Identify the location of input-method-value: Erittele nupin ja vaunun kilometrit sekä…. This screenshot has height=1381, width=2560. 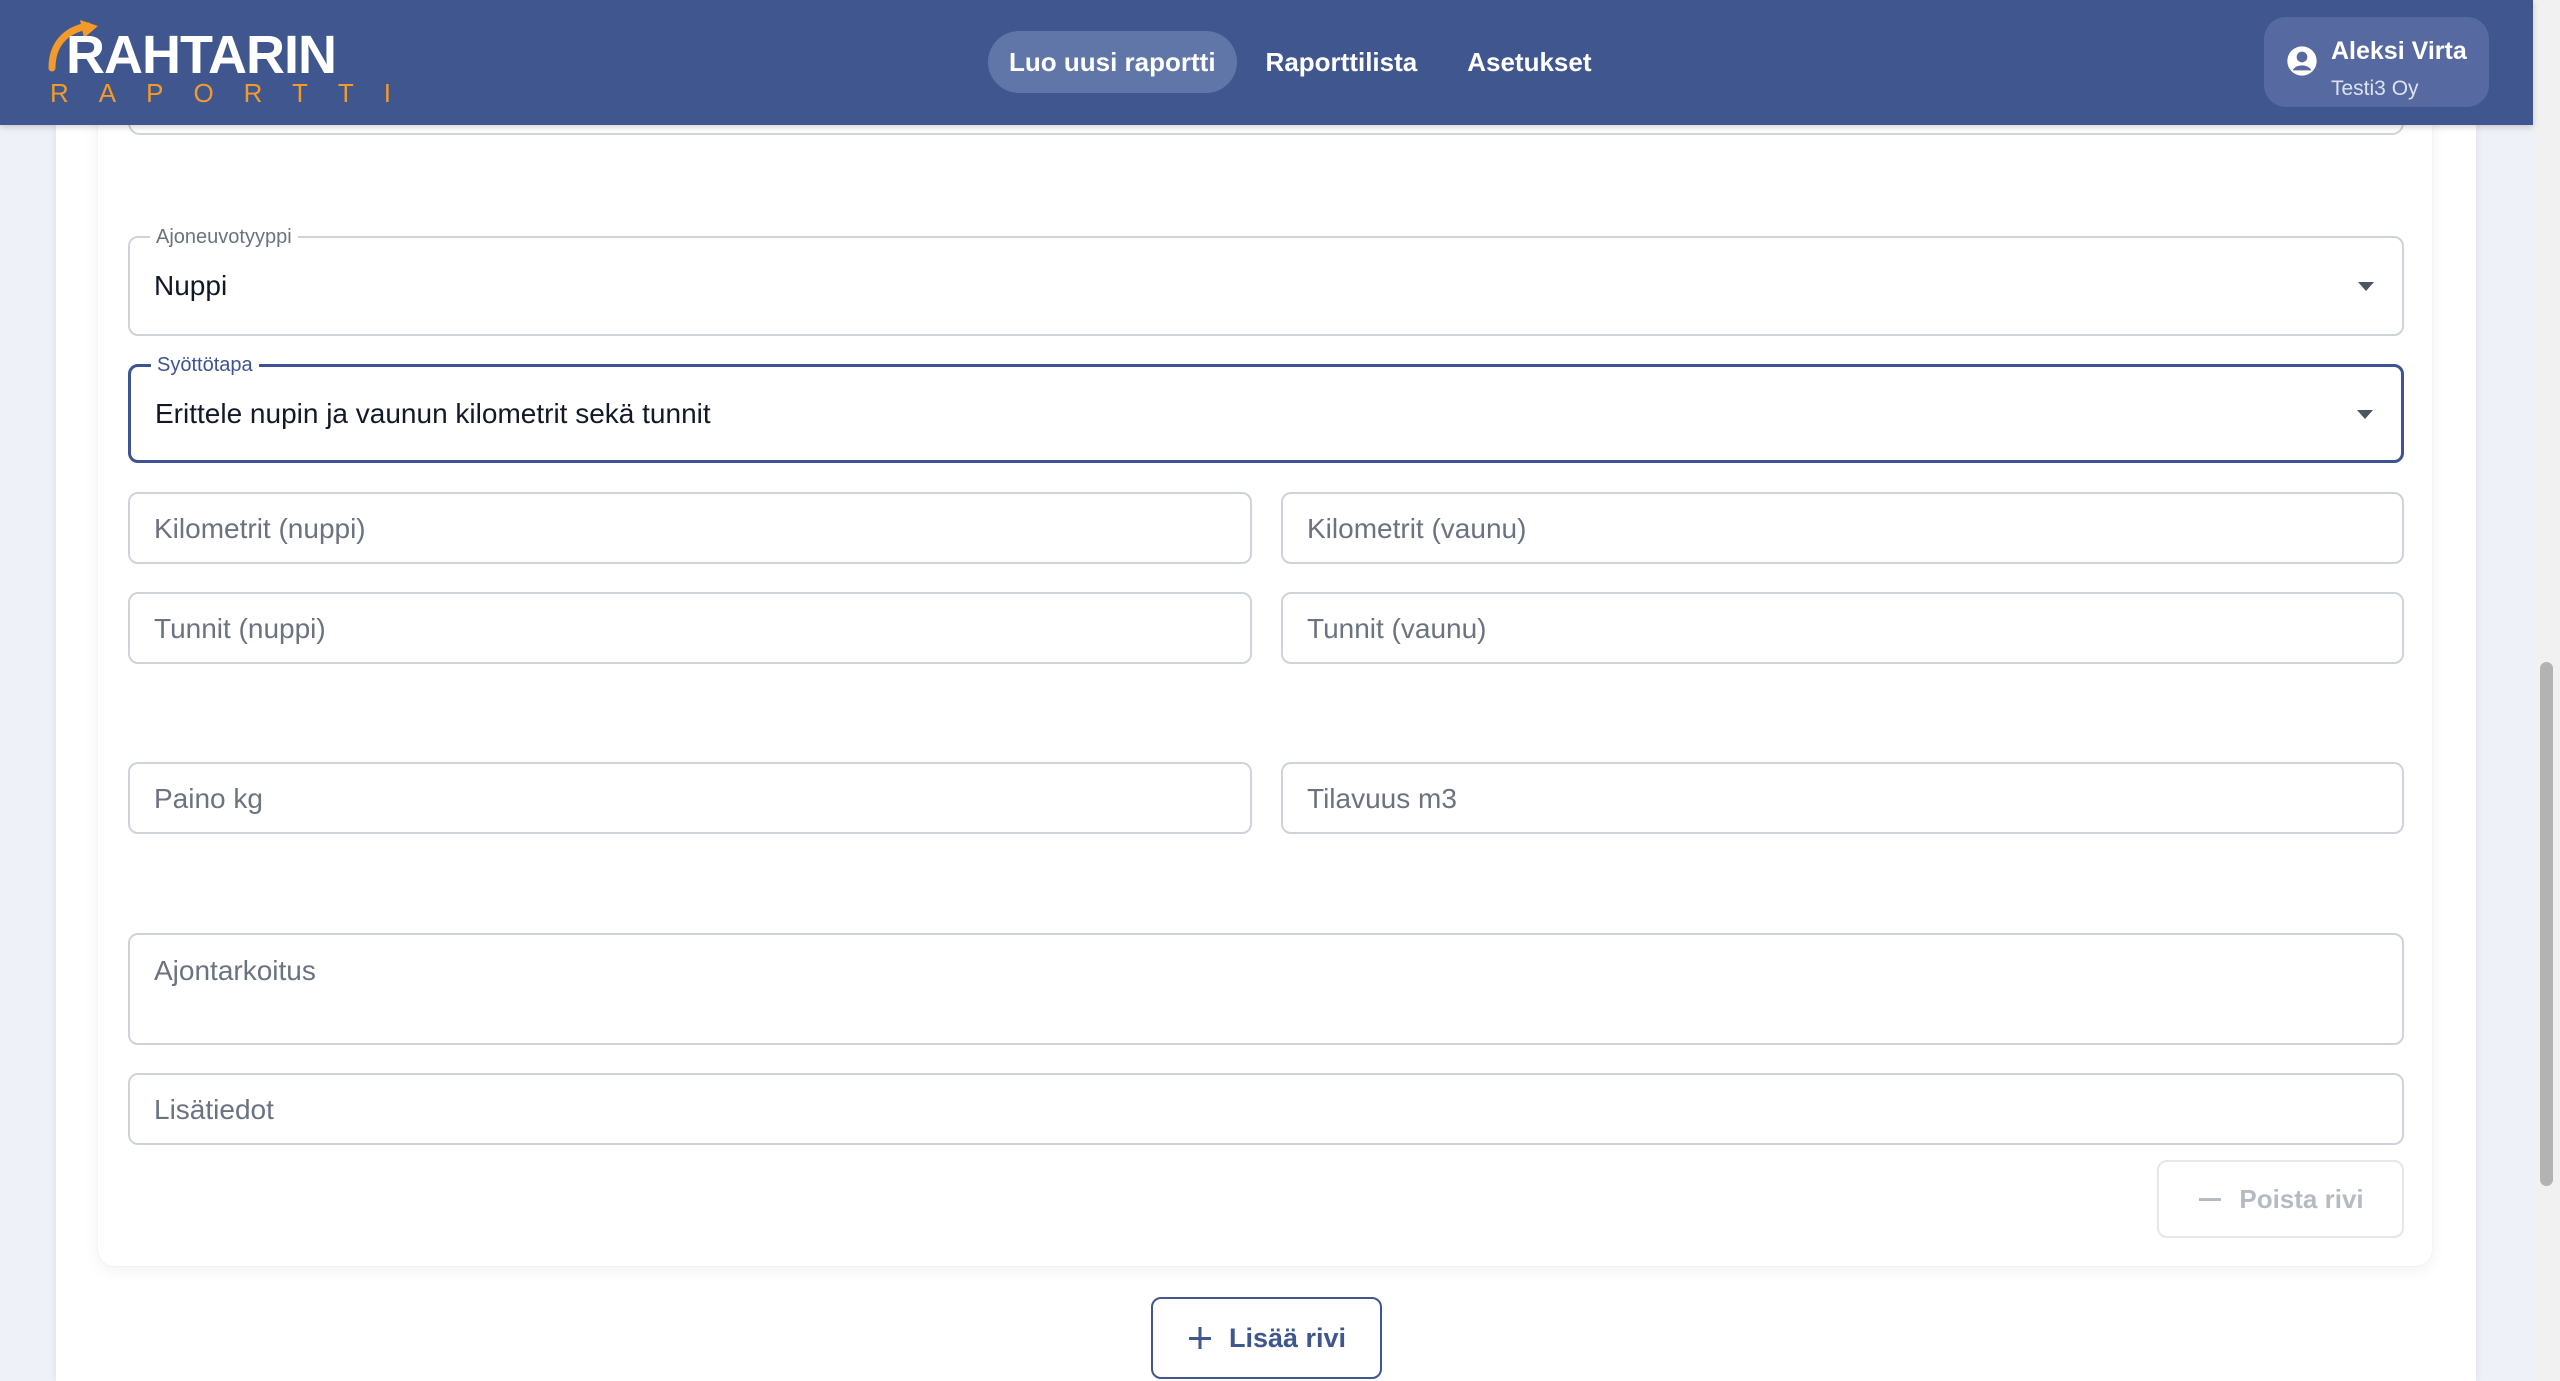
(433, 413).